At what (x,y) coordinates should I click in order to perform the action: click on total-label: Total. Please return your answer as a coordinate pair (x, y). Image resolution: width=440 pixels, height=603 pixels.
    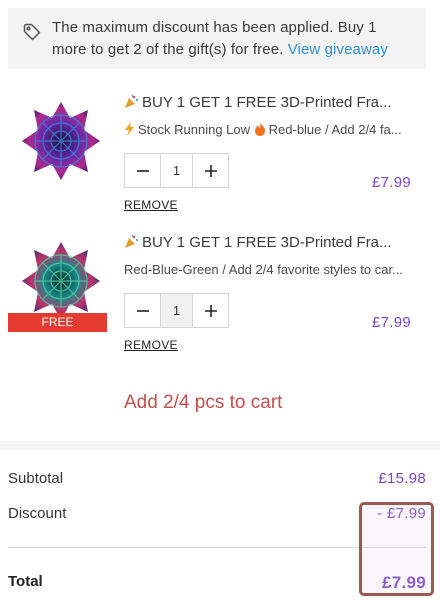
    Looking at the image, I should click on (25, 581).